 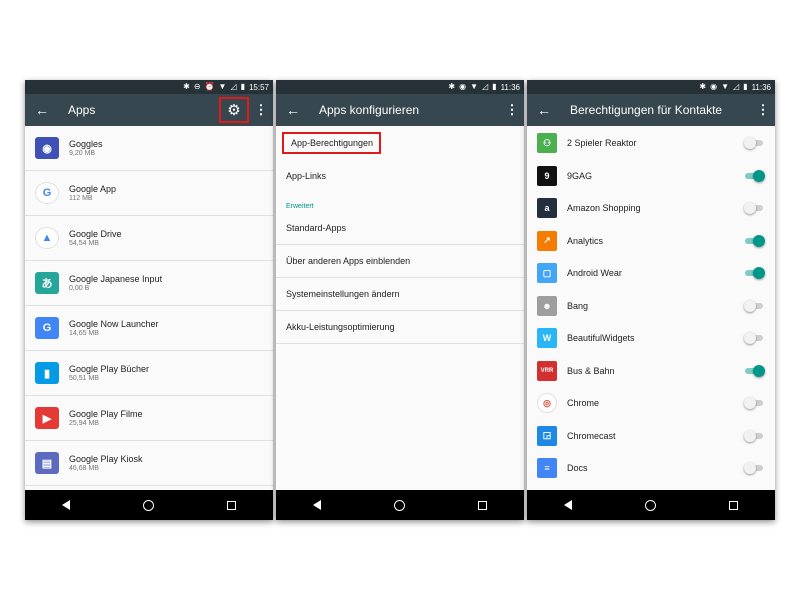 I want to click on app-list-item: ▮ Google Play Bücher 50,51 MB, so click(x=149, y=373).